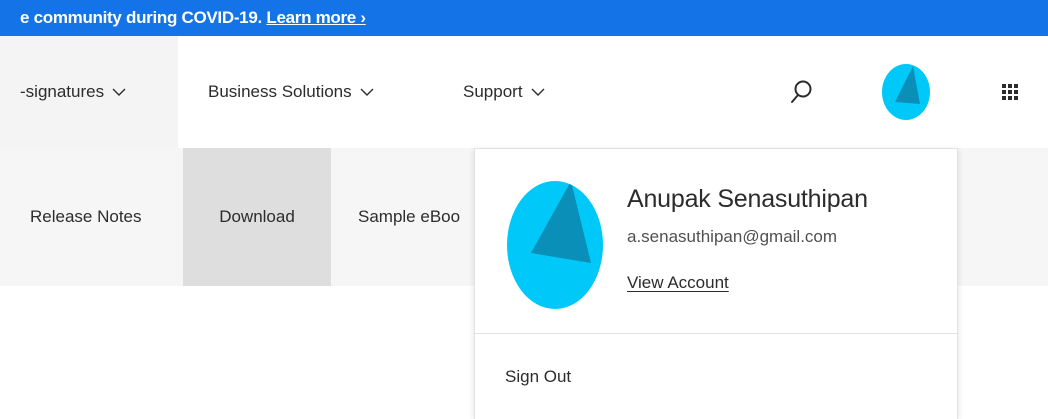 Image resolution: width=1048 pixels, height=419 pixels. What do you see at coordinates (538, 377) in the screenshot?
I see `sign-out-button: Sign Out` at bounding box center [538, 377].